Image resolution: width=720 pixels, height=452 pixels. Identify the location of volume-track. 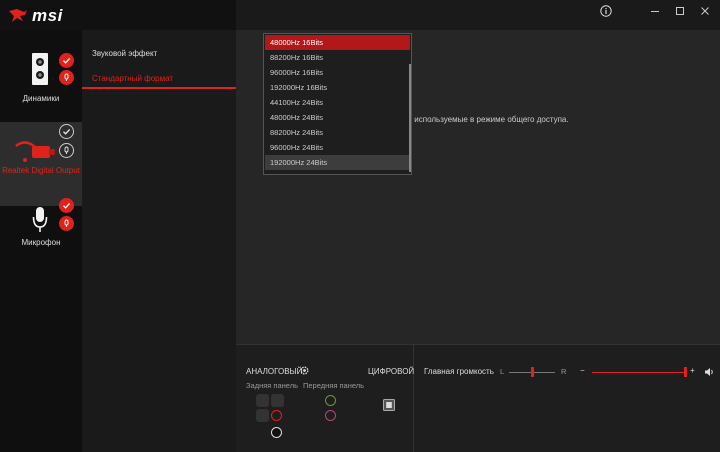
(639, 372).